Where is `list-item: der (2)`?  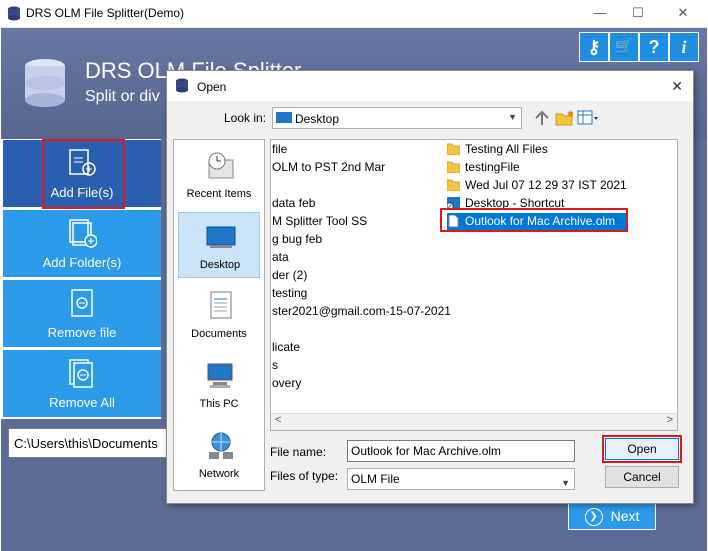 list-item: der (2) is located at coordinates (289, 275).